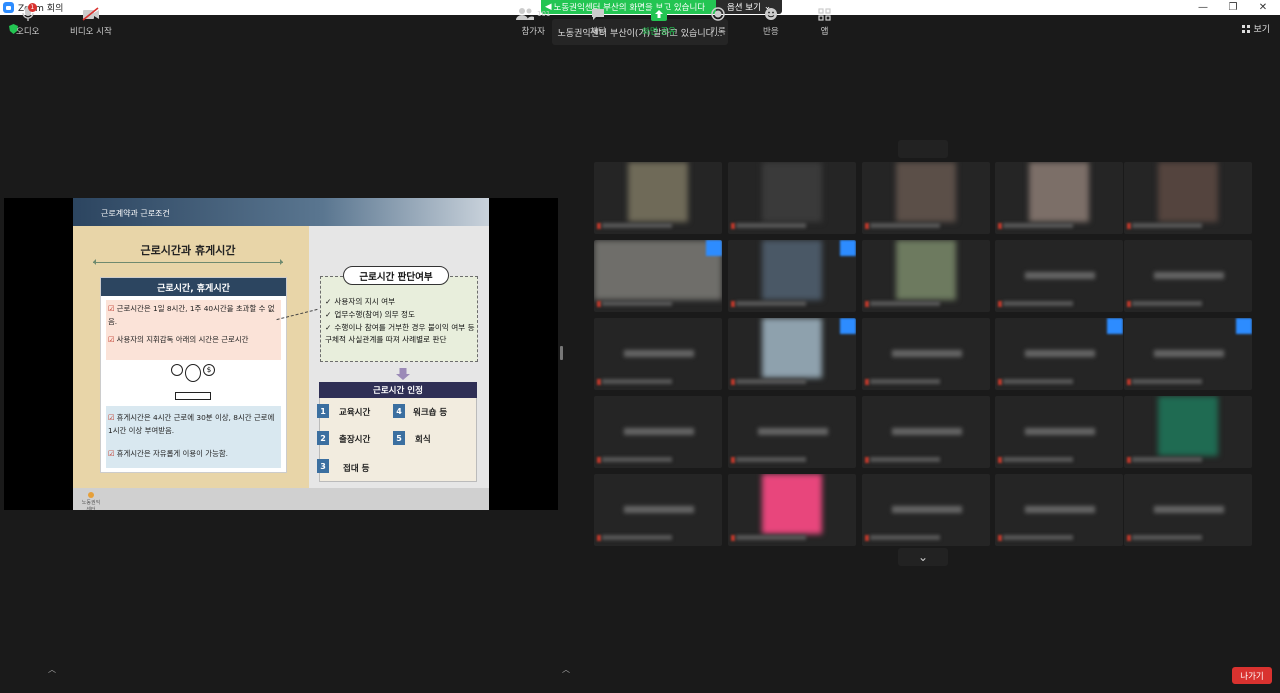 This screenshot has height=693, width=1280. Describe the element at coordinates (1246, 28) in the screenshot. I see `grid-icon` at that location.